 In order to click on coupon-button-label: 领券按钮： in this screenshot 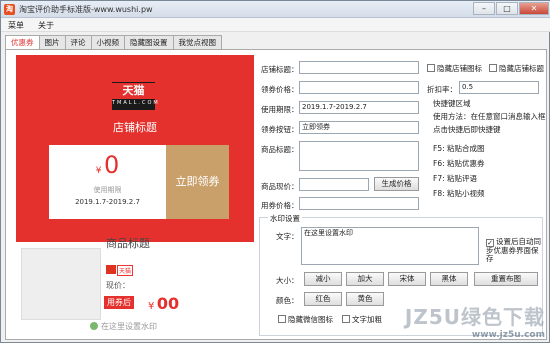, I will do `click(280, 129)`.